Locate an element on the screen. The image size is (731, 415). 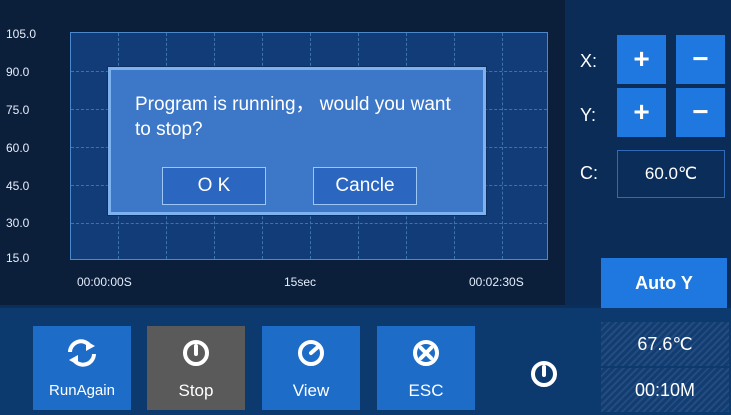
view-label: View is located at coordinates (311, 390).